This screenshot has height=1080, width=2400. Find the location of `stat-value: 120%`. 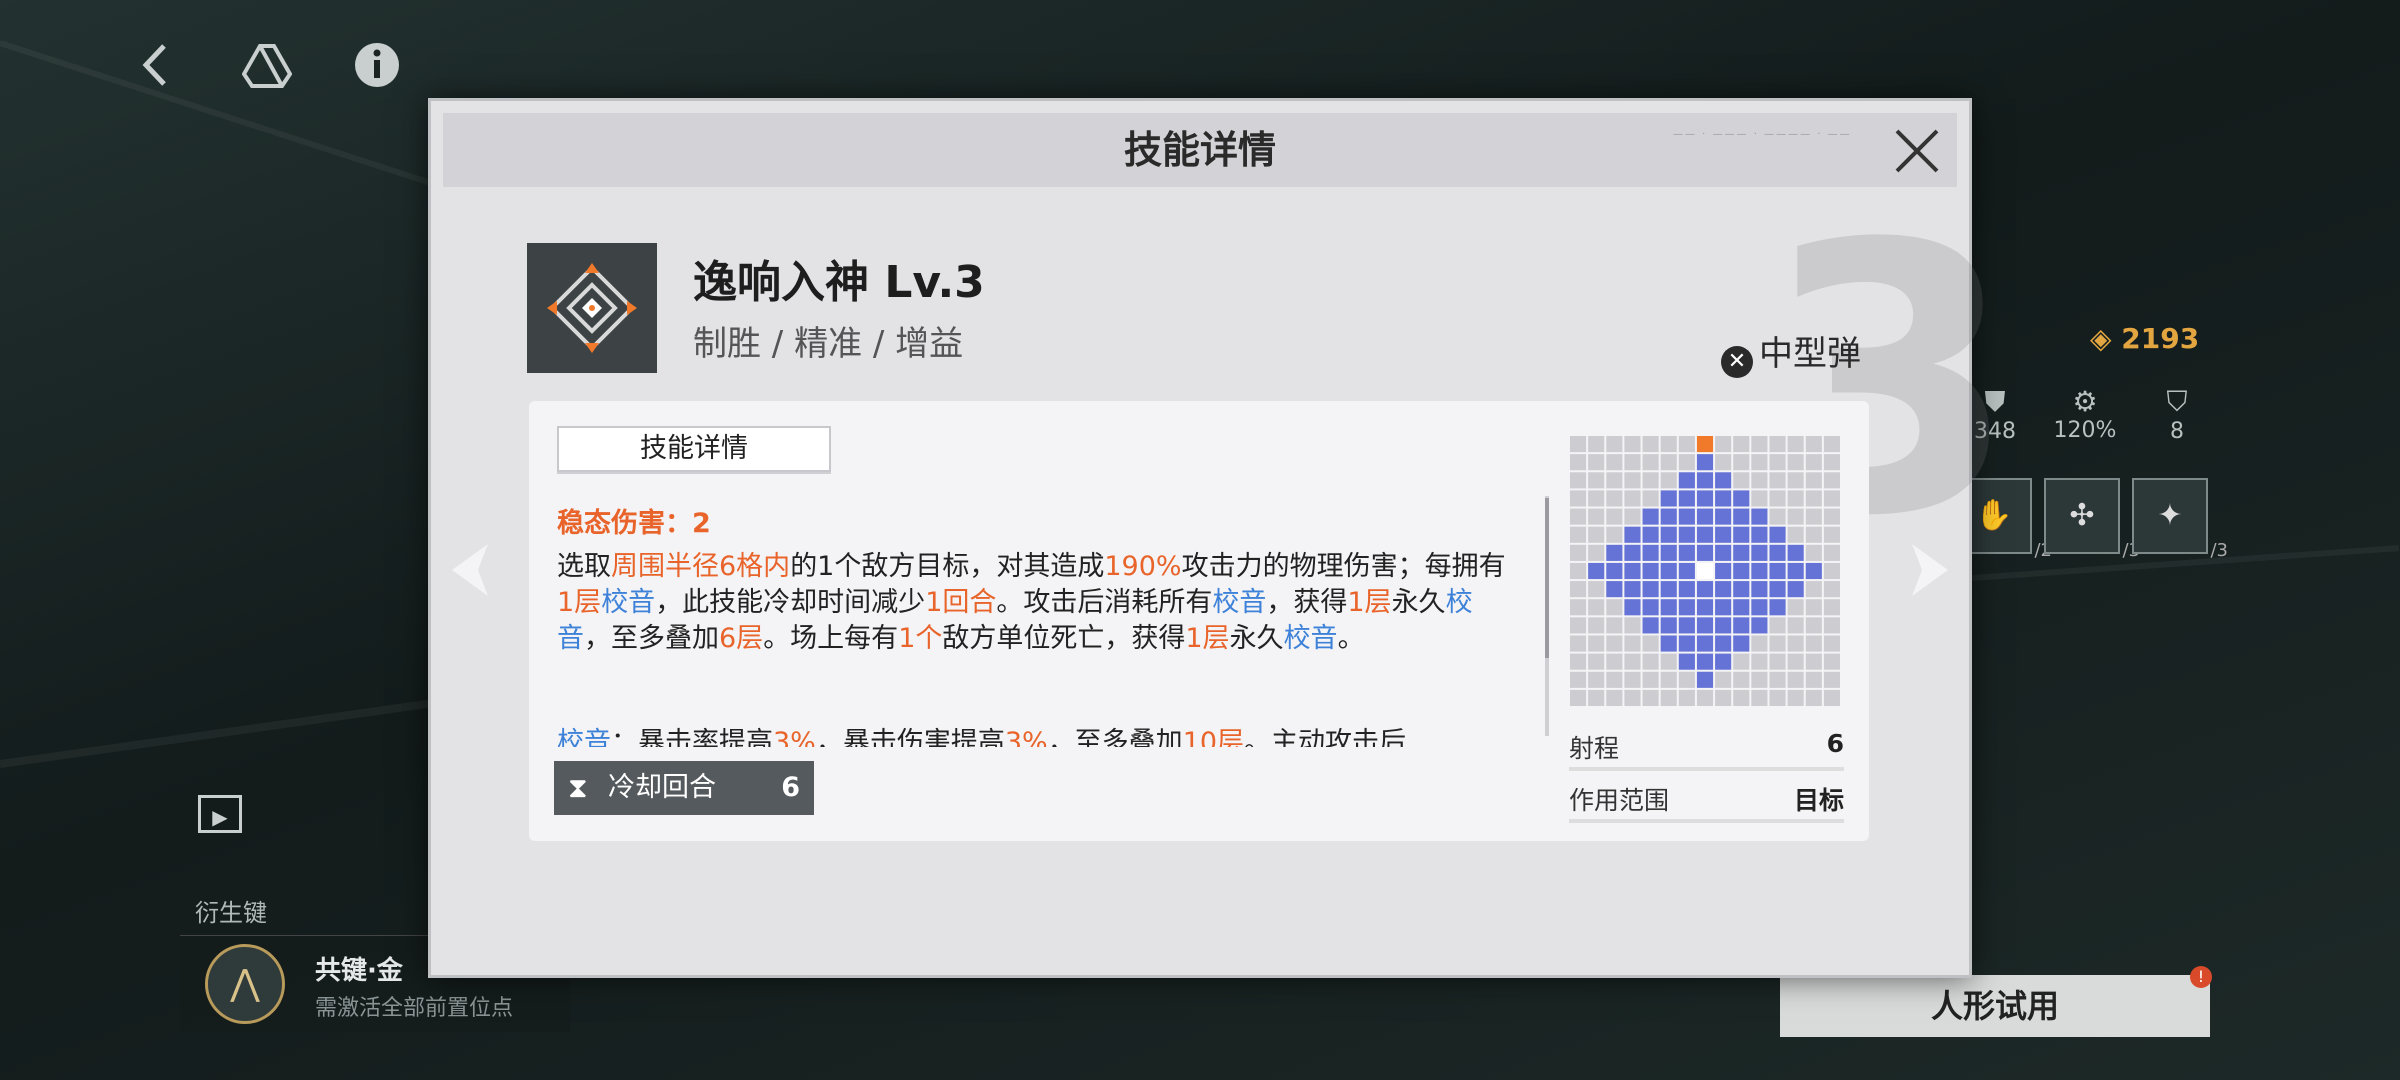

stat-value: 120% is located at coordinates (2085, 430).